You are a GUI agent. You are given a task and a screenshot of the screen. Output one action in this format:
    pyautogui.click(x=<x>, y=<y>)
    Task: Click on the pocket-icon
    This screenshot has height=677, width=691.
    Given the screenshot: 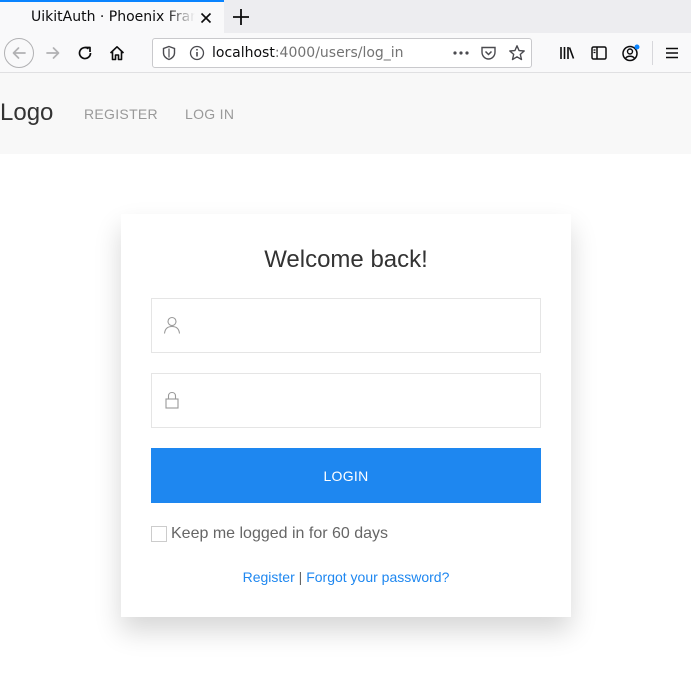 What is the action you would take?
    pyautogui.click(x=488, y=53)
    